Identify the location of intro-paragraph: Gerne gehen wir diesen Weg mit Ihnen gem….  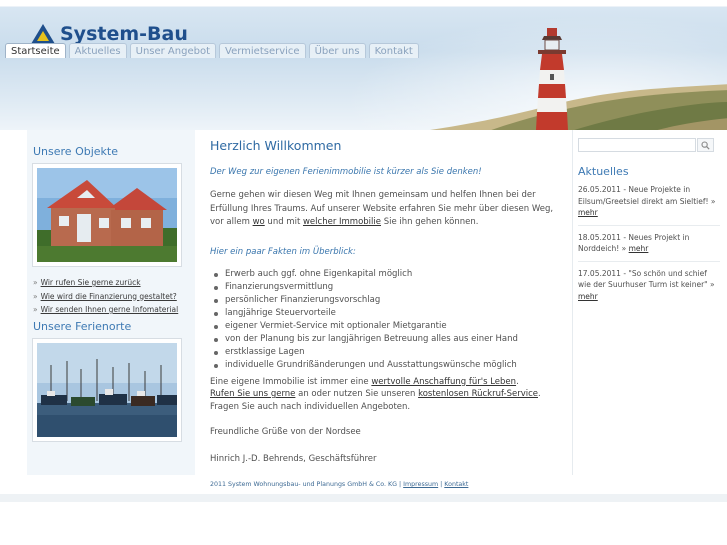
(385, 209).